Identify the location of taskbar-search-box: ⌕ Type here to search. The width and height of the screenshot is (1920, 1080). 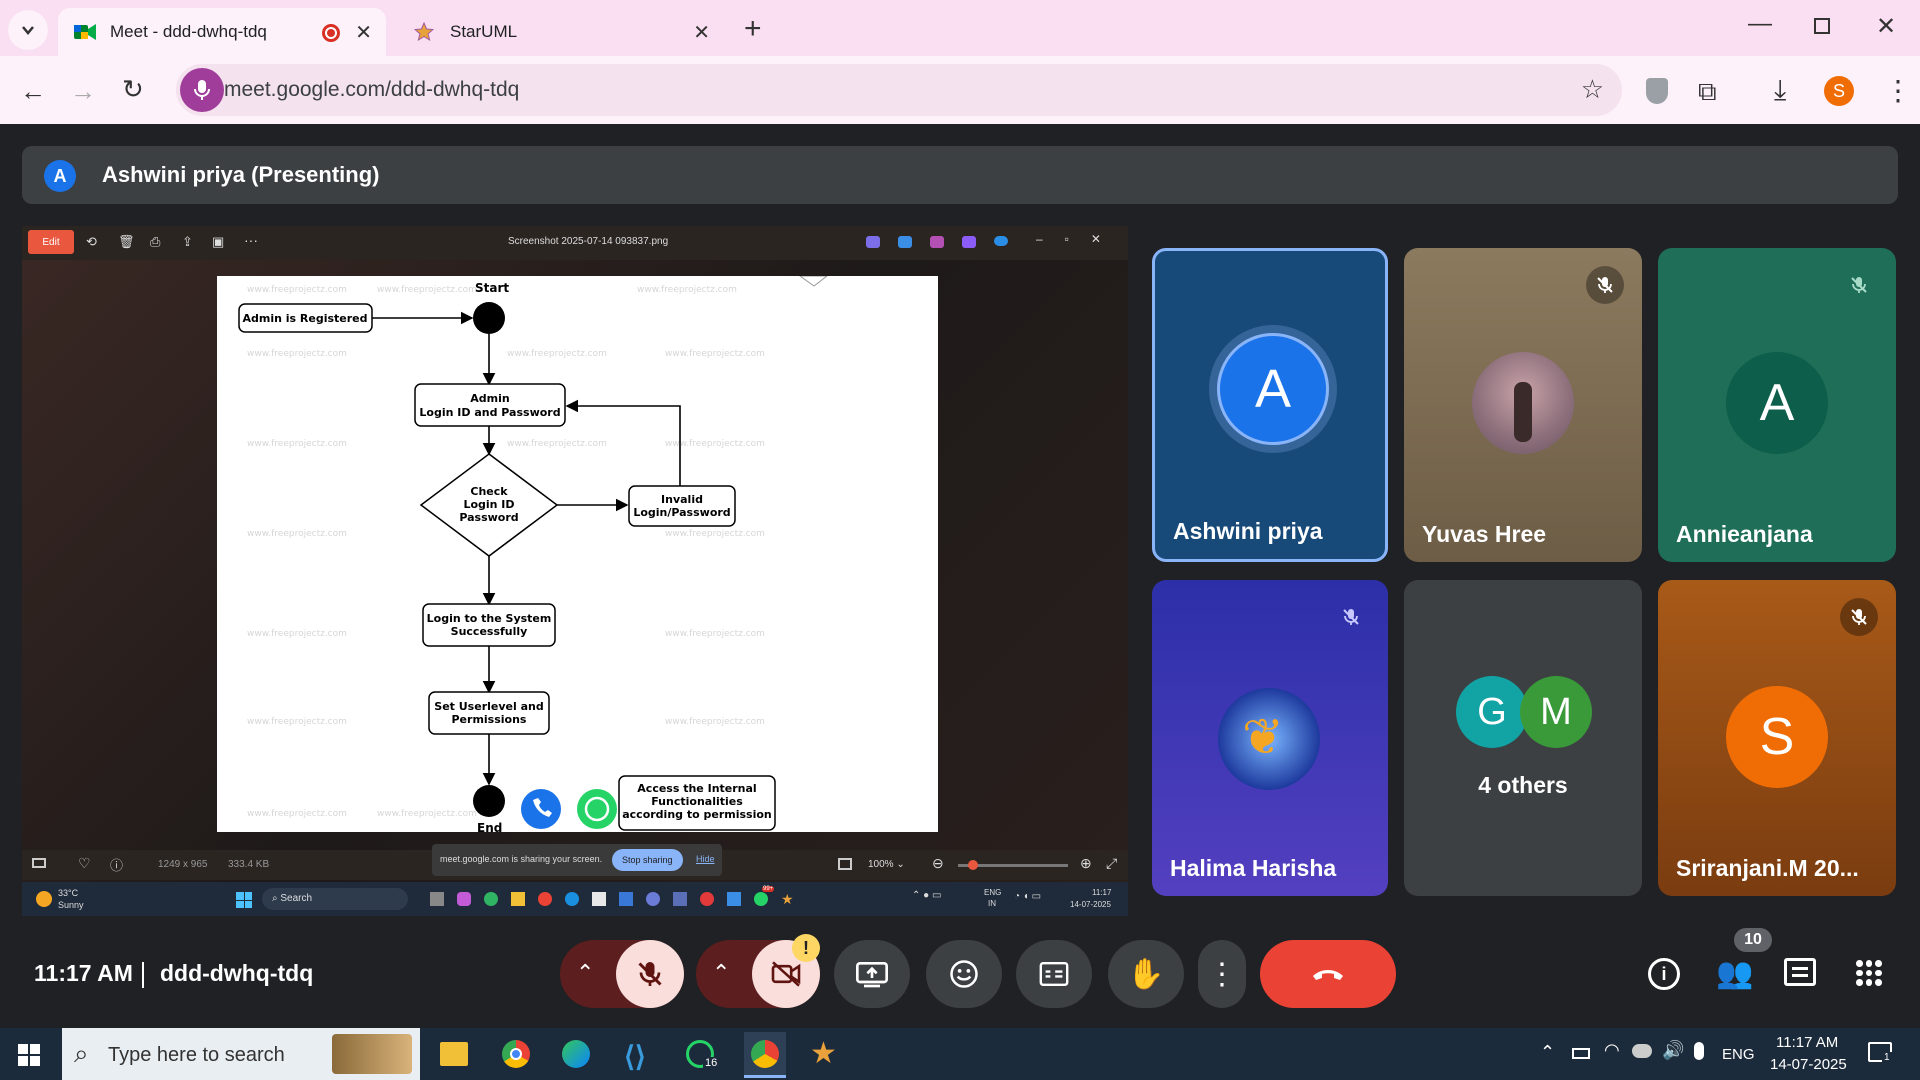
(241, 1054).